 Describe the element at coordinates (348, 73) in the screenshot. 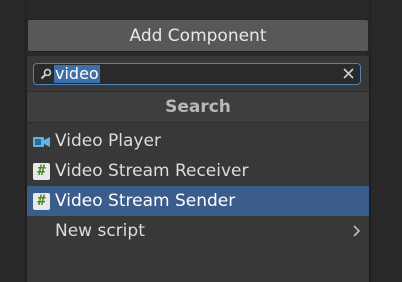

I see `close-icon` at that location.